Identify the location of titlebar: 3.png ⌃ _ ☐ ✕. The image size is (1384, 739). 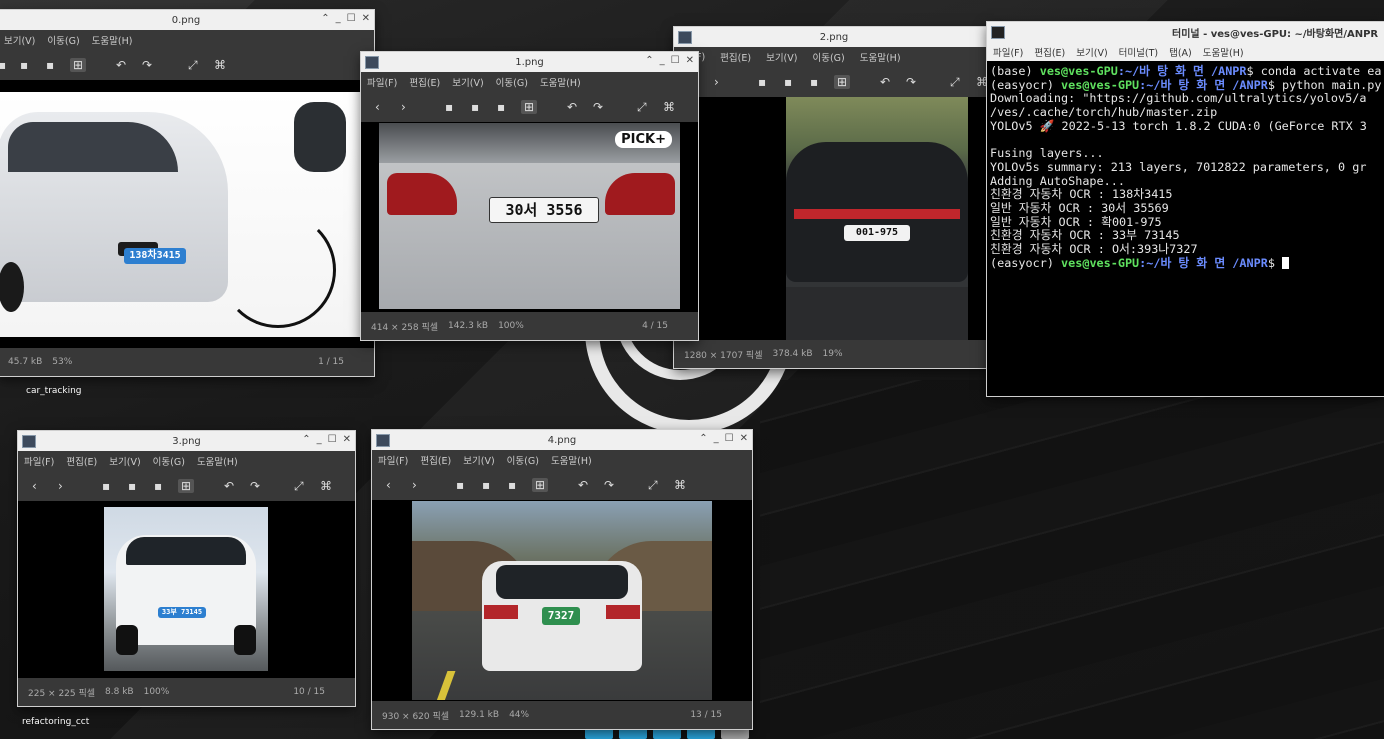
(186, 441).